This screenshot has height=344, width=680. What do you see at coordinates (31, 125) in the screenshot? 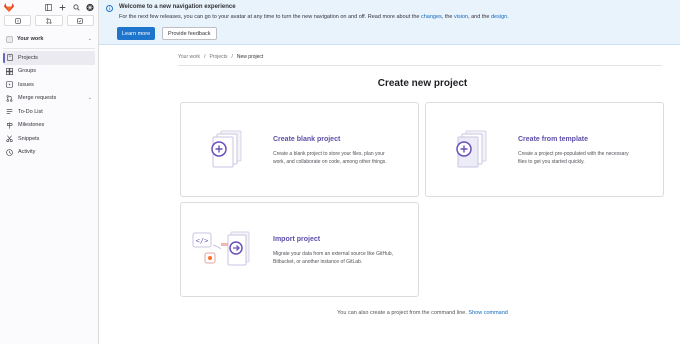
I see `sidebar-item-label: Milestones` at bounding box center [31, 125].